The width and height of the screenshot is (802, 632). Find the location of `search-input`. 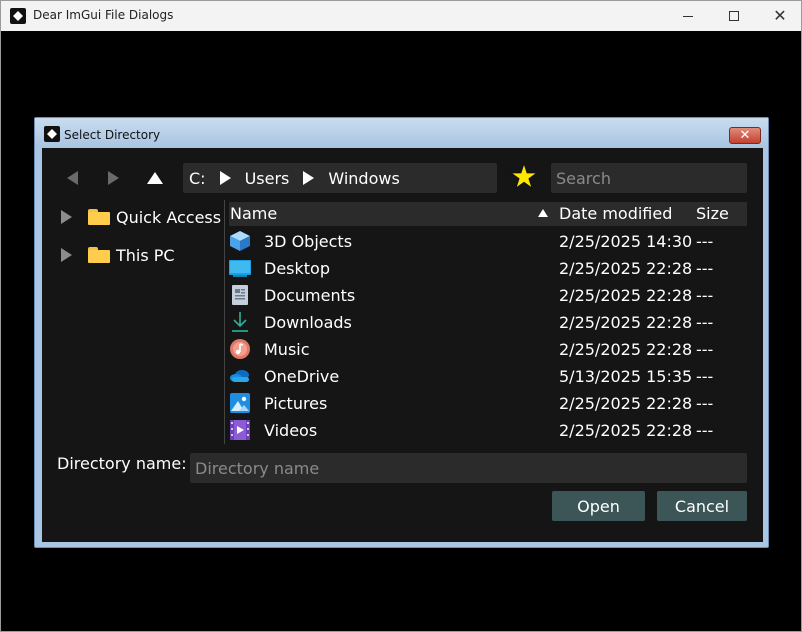

search-input is located at coordinates (649, 178).